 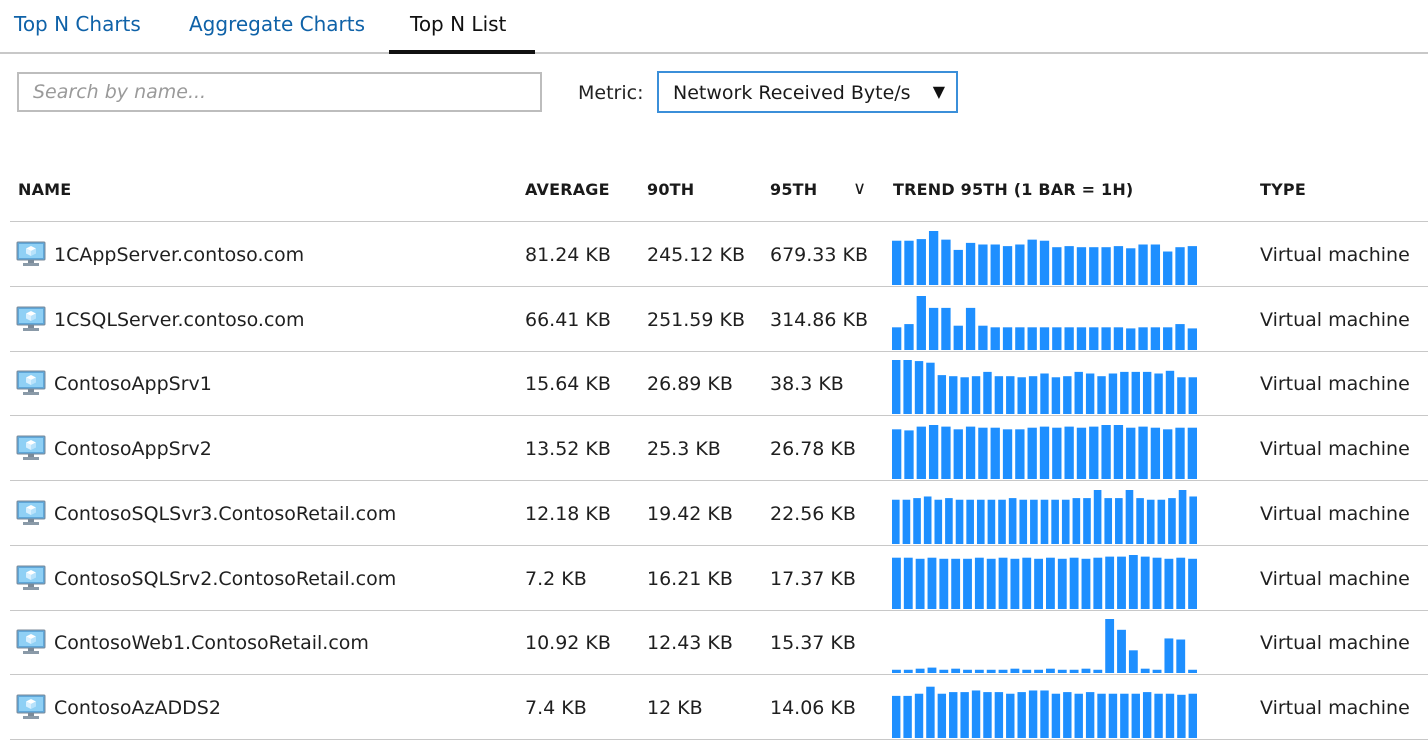 What do you see at coordinates (567, 189) in the screenshot?
I see `column-header-average: AVERAGE` at bounding box center [567, 189].